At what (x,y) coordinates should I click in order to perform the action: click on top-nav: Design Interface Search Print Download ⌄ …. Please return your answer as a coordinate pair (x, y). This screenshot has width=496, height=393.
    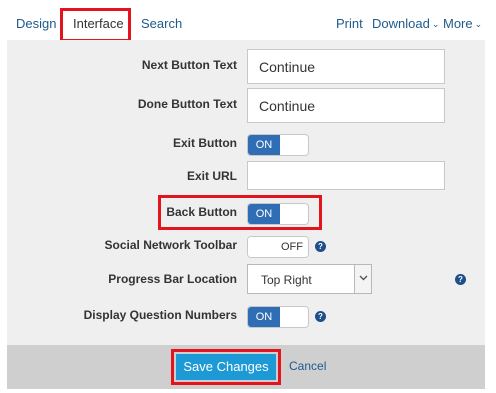
    Looking at the image, I should click on (248, 22).